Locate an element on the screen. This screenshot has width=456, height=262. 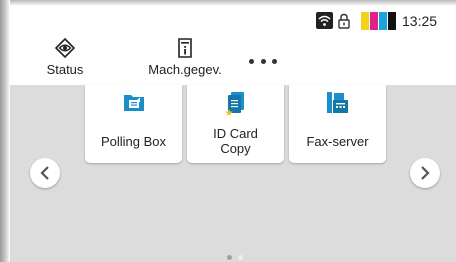
chevron-left-icon is located at coordinates (44, 173).